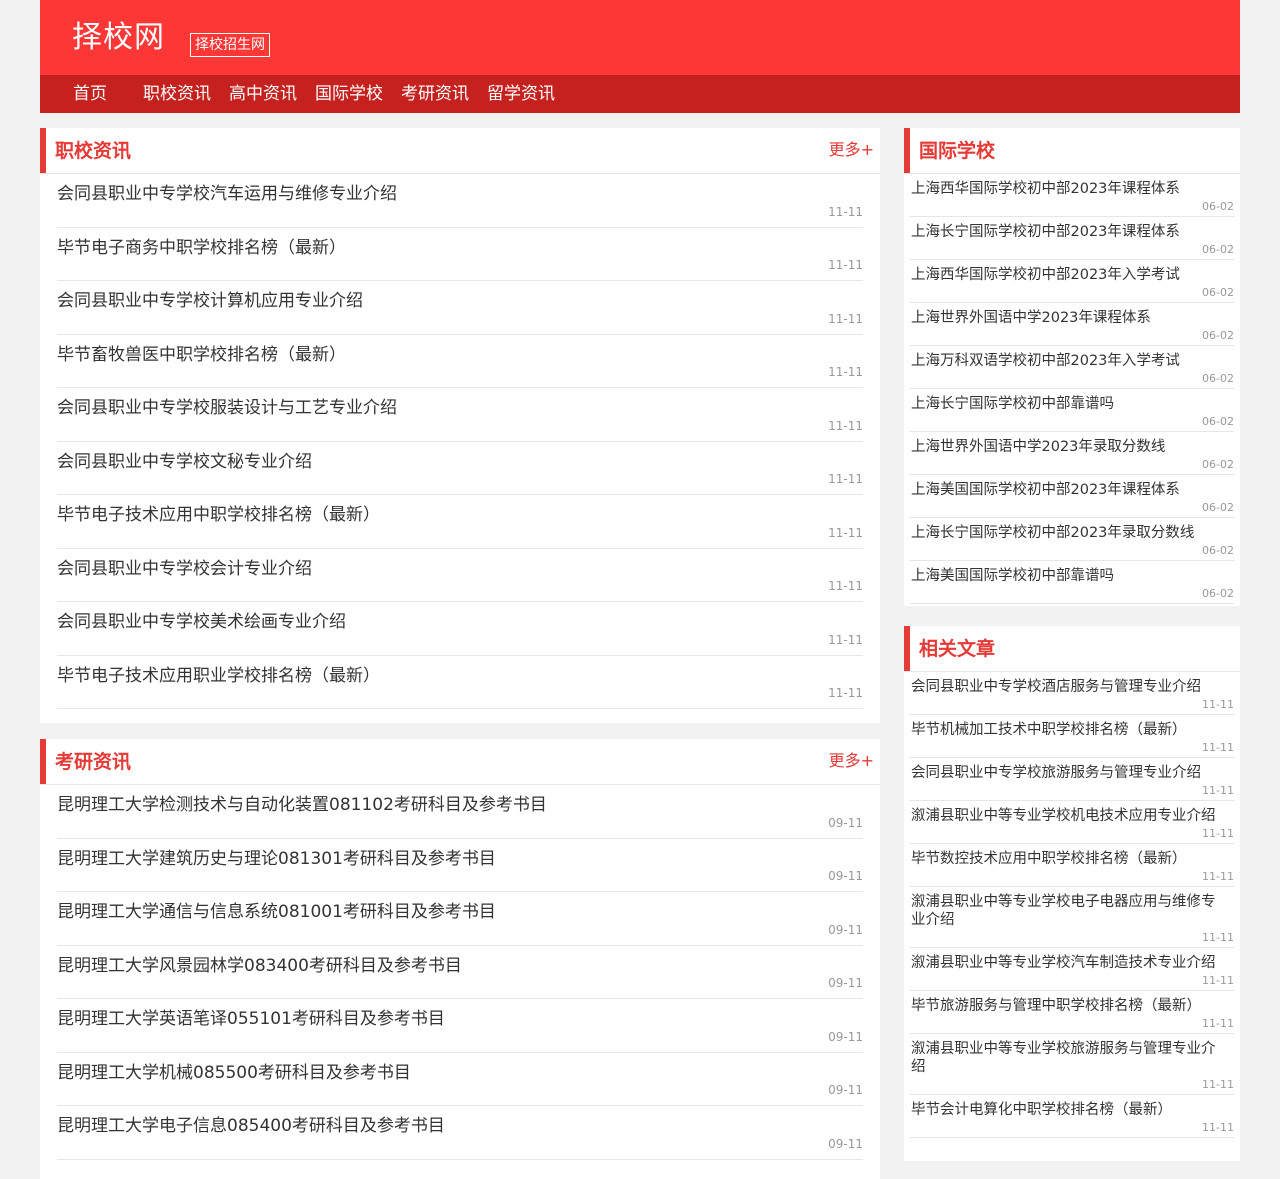 The height and width of the screenshot is (1179, 1280). What do you see at coordinates (1072, 649) in the screenshot?
I see `panel-header: 相关文章` at bounding box center [1072, 649].